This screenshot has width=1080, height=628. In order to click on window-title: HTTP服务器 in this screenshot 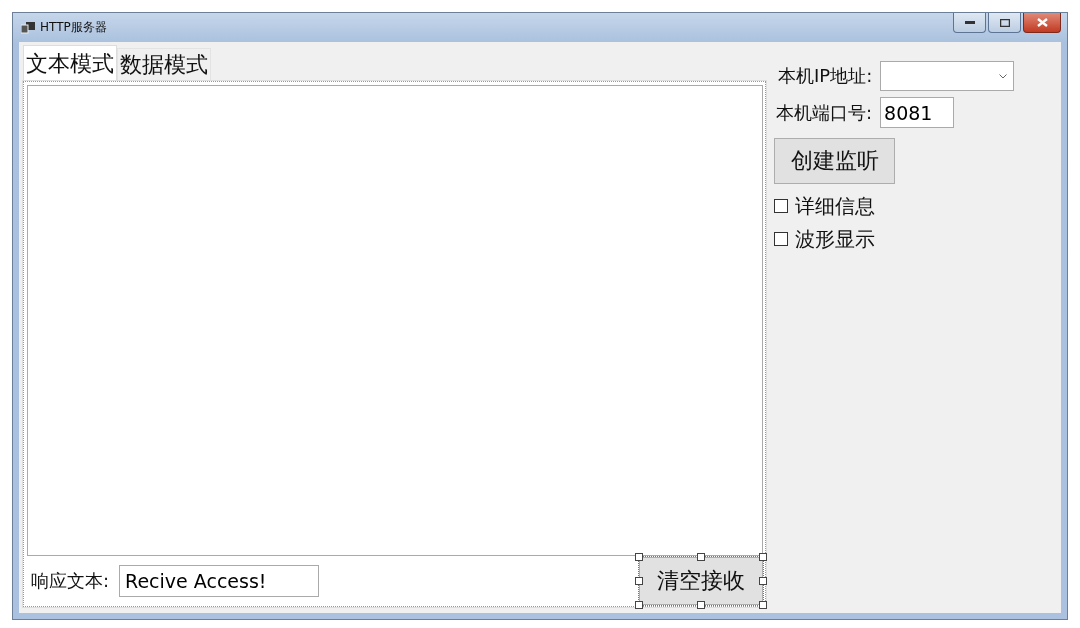, I will do `click(73, 27)`.